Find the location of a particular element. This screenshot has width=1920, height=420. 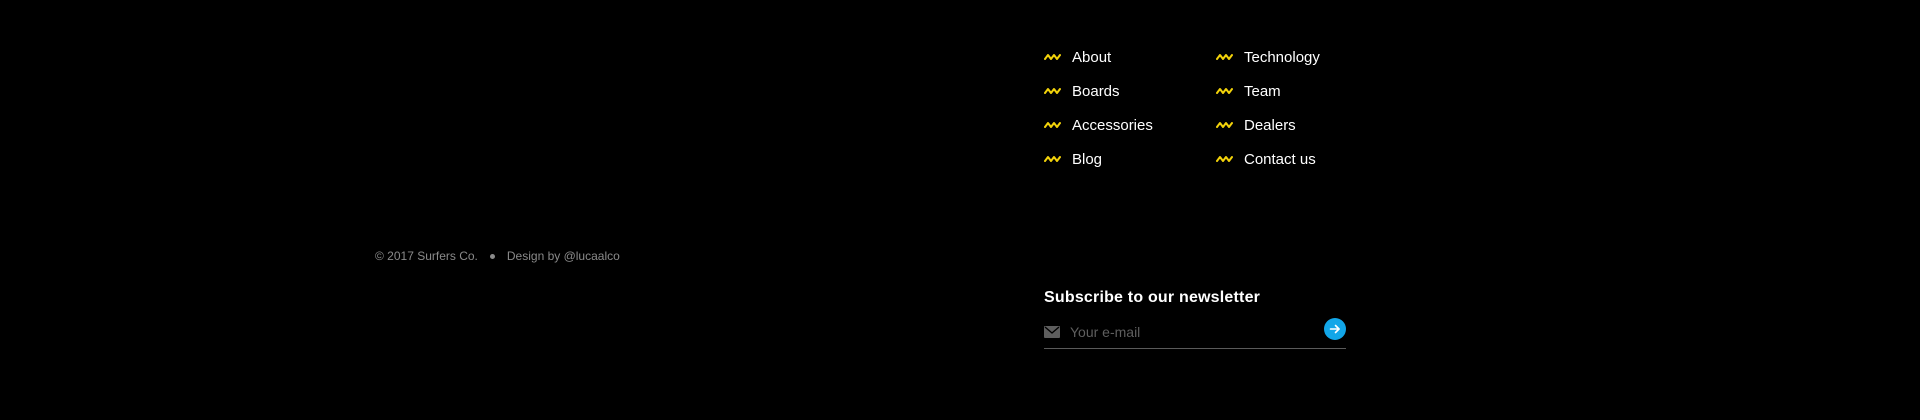

newsletter-title: Subscribe to our newsletter is located at coordinates (1152, 297).